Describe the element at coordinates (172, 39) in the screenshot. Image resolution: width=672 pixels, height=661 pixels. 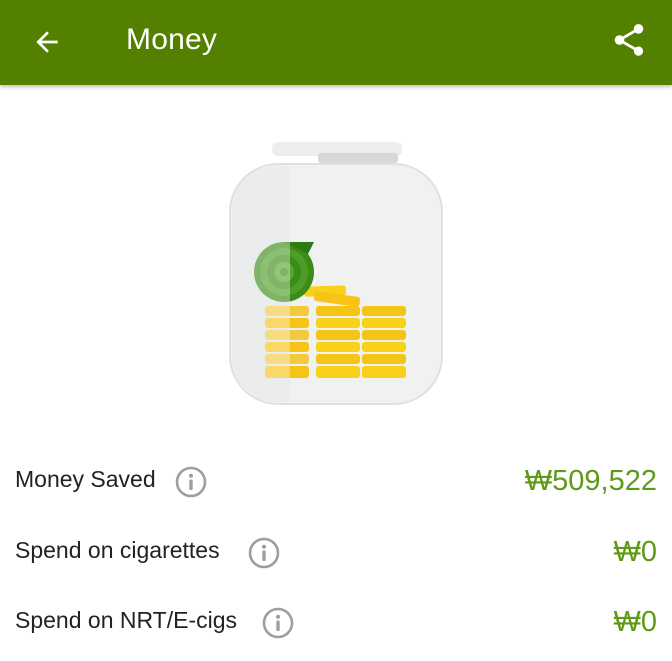
I see `page-title: Money` at that location.